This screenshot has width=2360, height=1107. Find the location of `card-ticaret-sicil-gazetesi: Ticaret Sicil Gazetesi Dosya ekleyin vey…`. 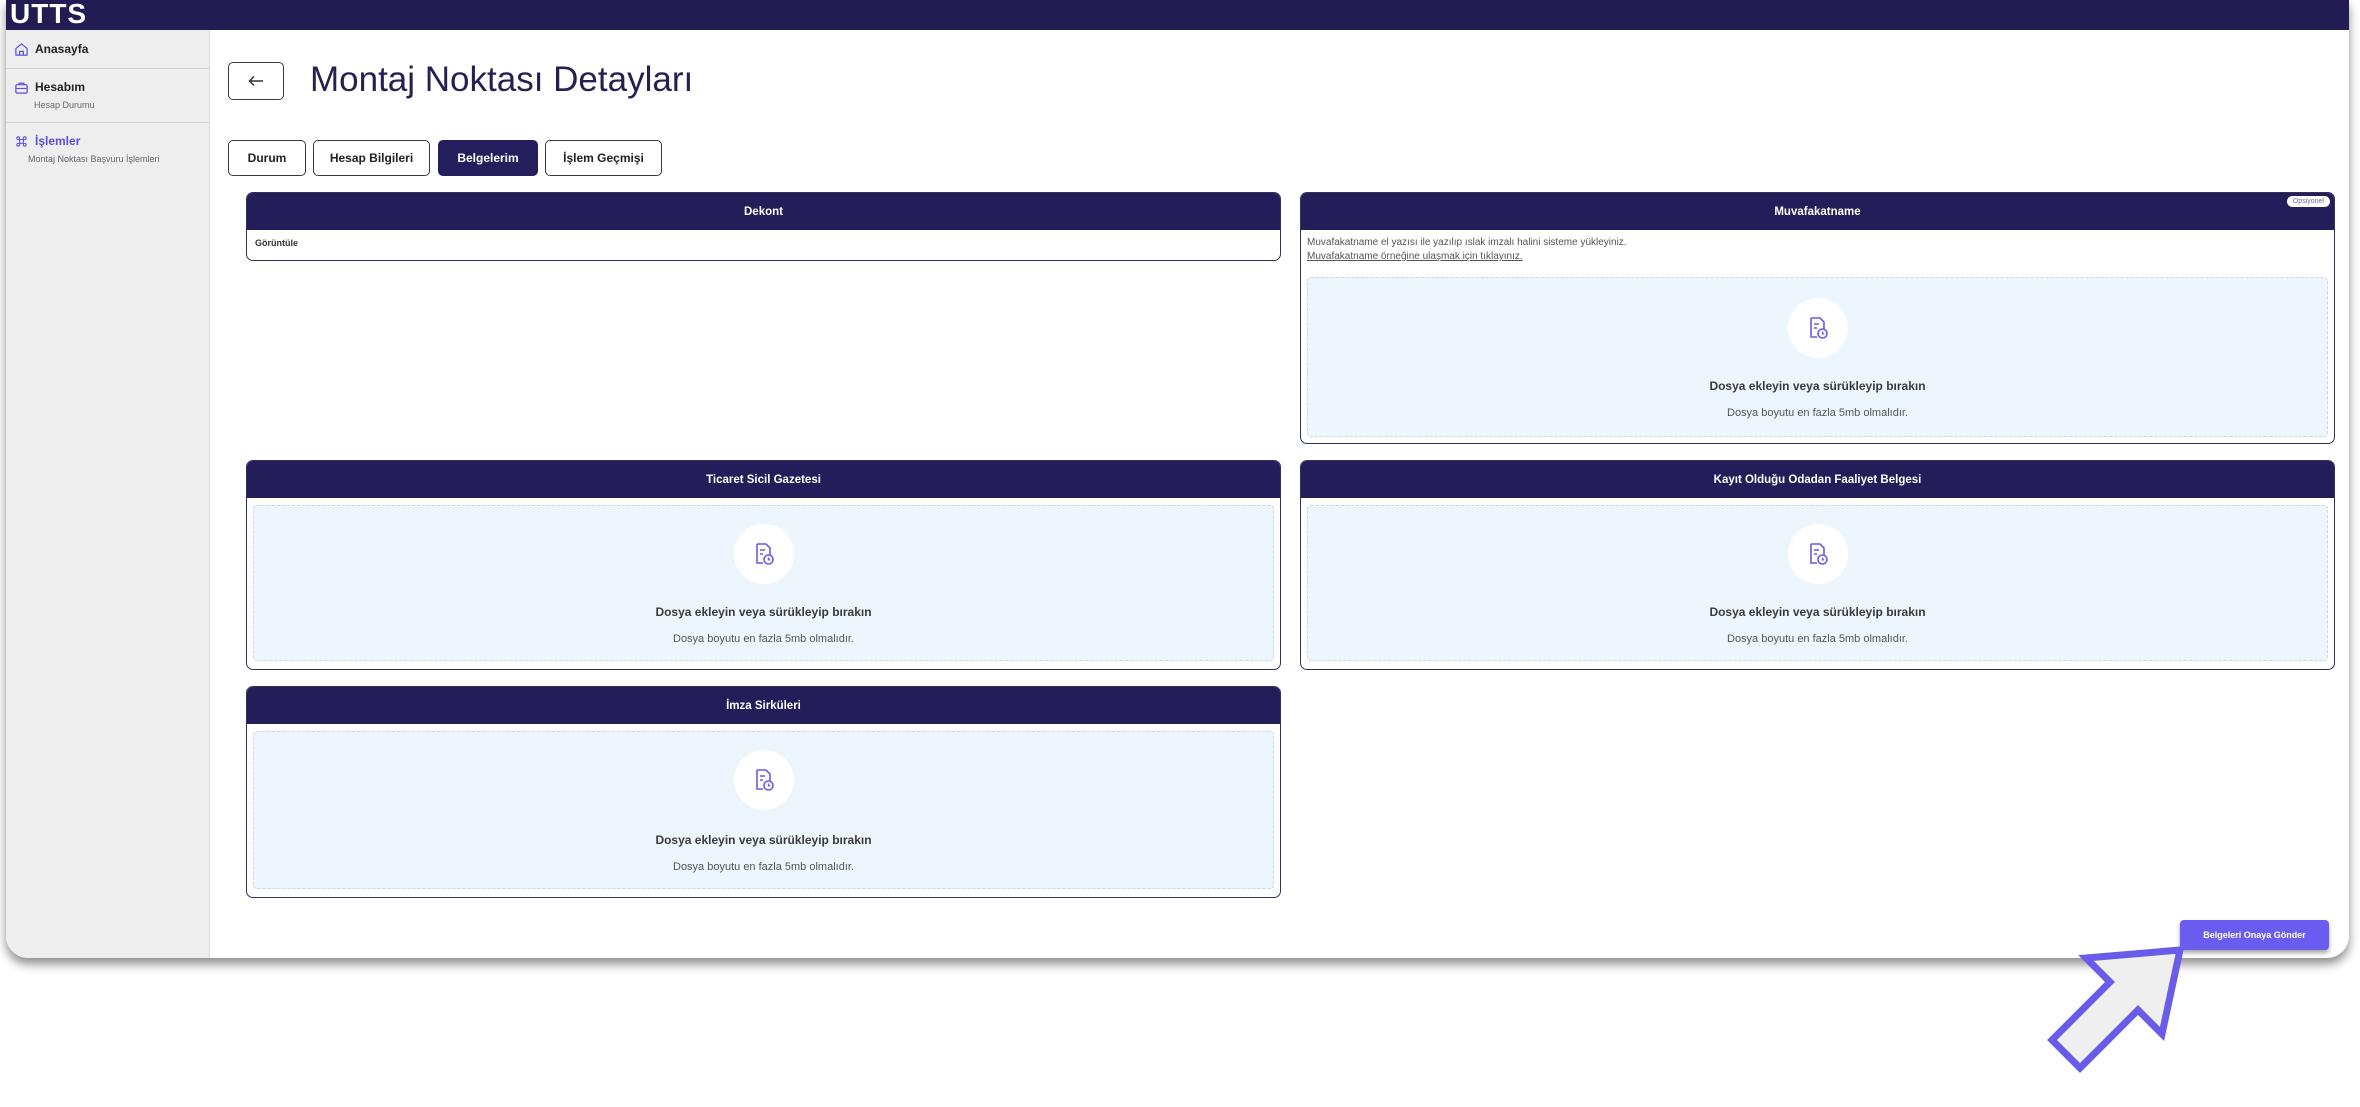

card-ticaret-sicil-gazetesi: Ticaret Sicil Gazetesi Dosya ekleyin vey… is located at coordinates (763, 565).